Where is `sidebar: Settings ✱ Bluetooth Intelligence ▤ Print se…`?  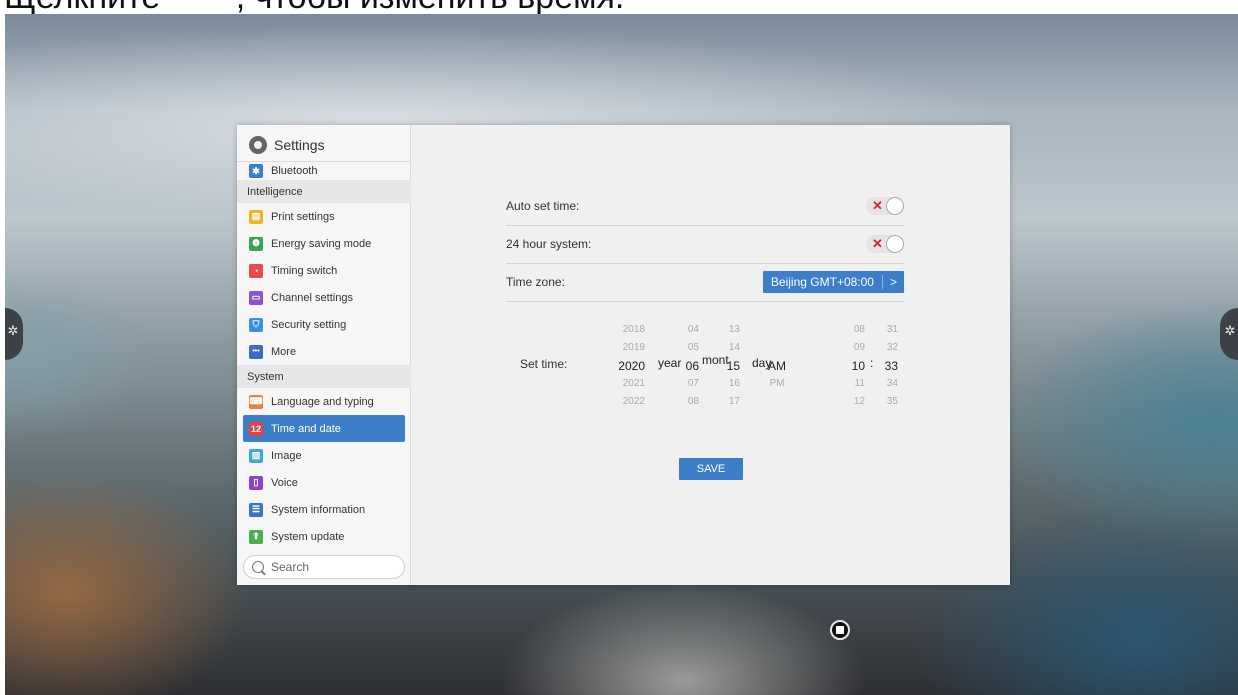
sidebar: Settings ✱ Bluetooth Intelligence ▤ Print se… is located at coordinates (324, 355).